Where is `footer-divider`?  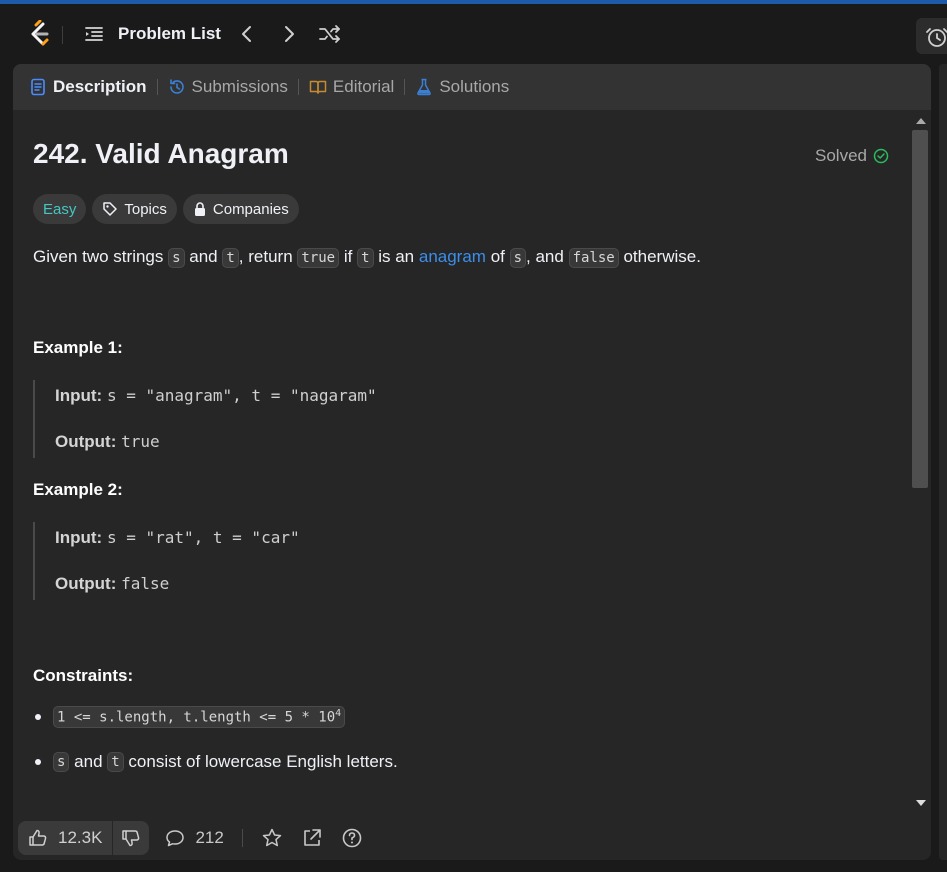
footer-divider is located at coordinates (242, 838).